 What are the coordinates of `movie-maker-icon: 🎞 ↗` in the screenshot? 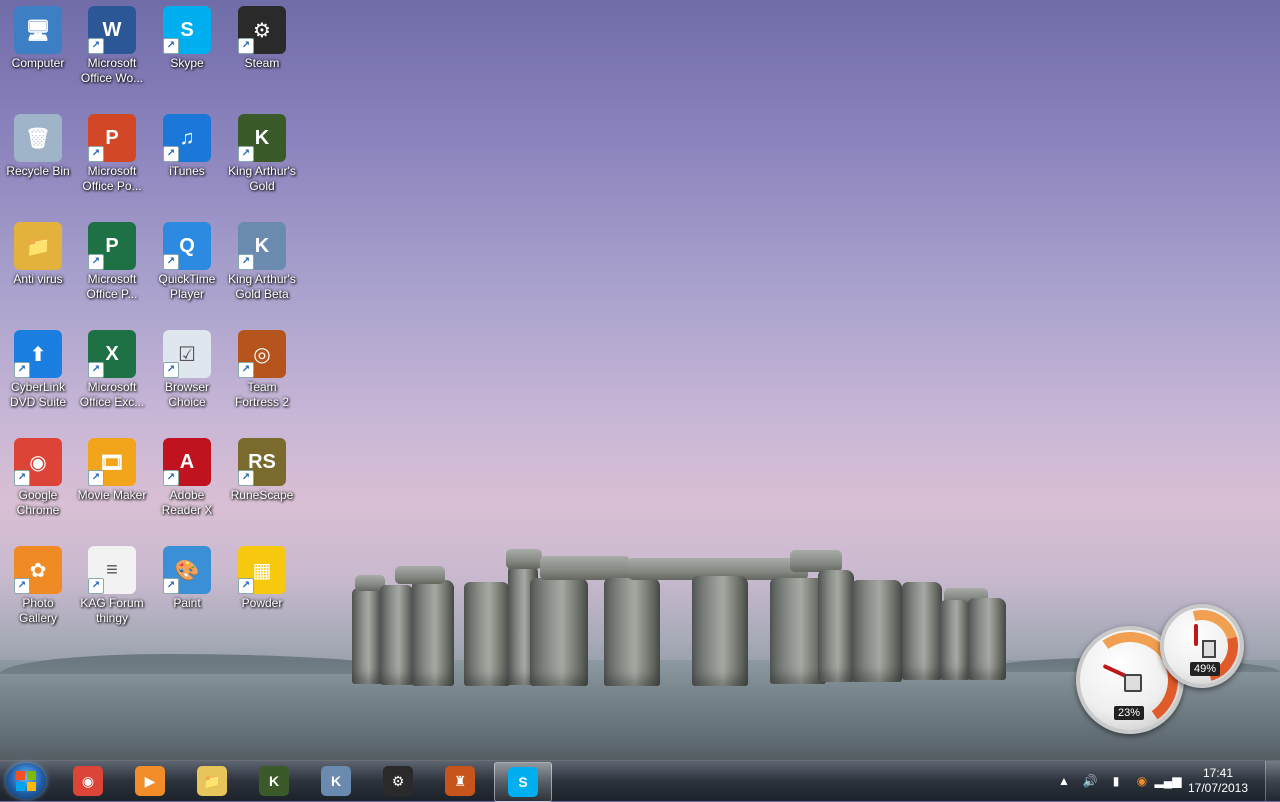 It's located at (112, 462).